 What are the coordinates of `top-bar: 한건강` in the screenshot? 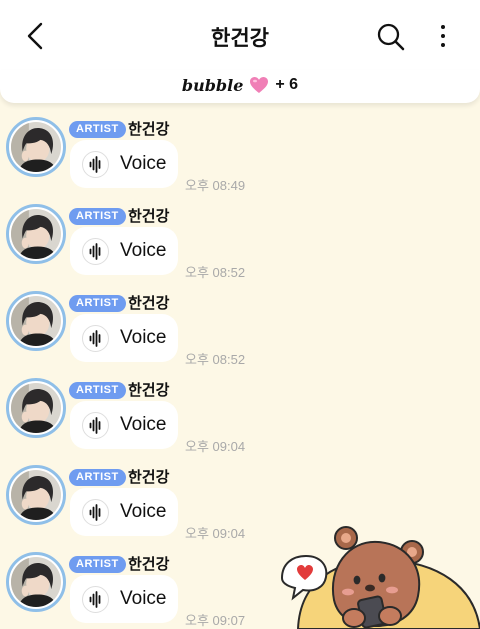 It's located at (240, 35).